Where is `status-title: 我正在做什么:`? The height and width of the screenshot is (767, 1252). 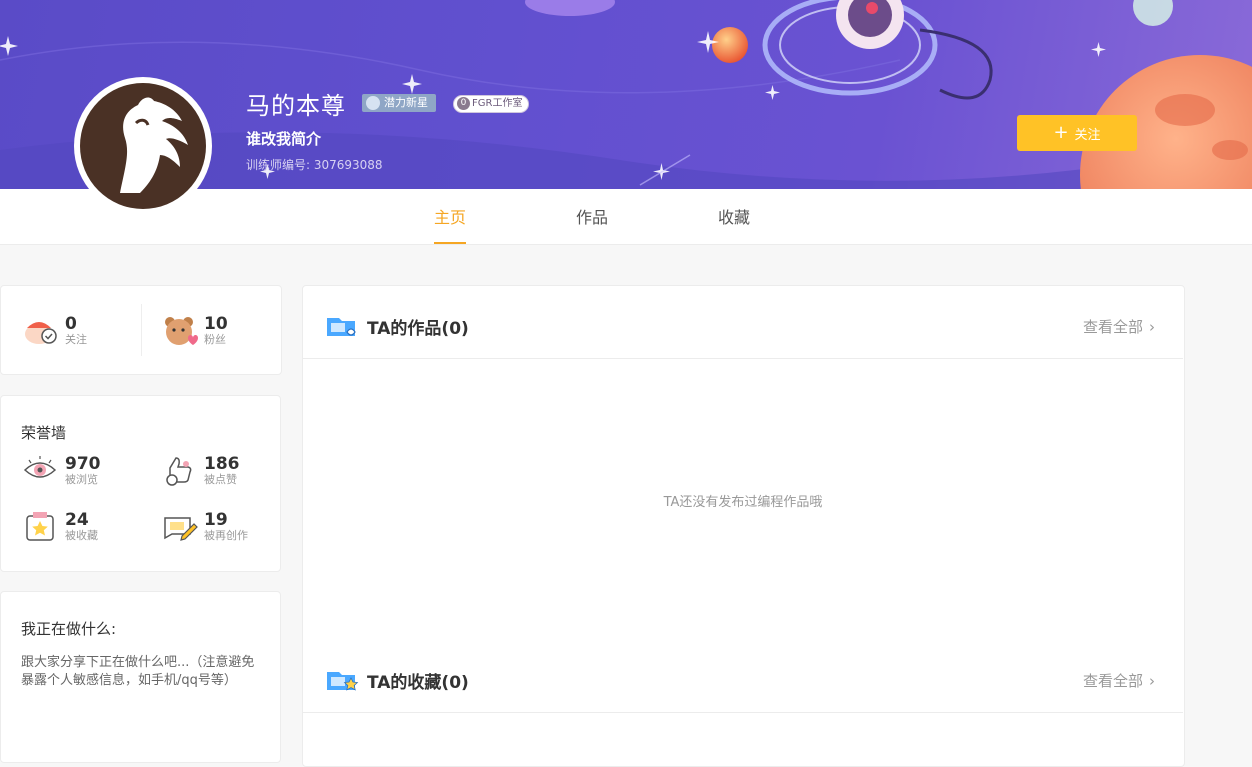
status-title: 我正在做什么: is located at coordinates (69, 629).